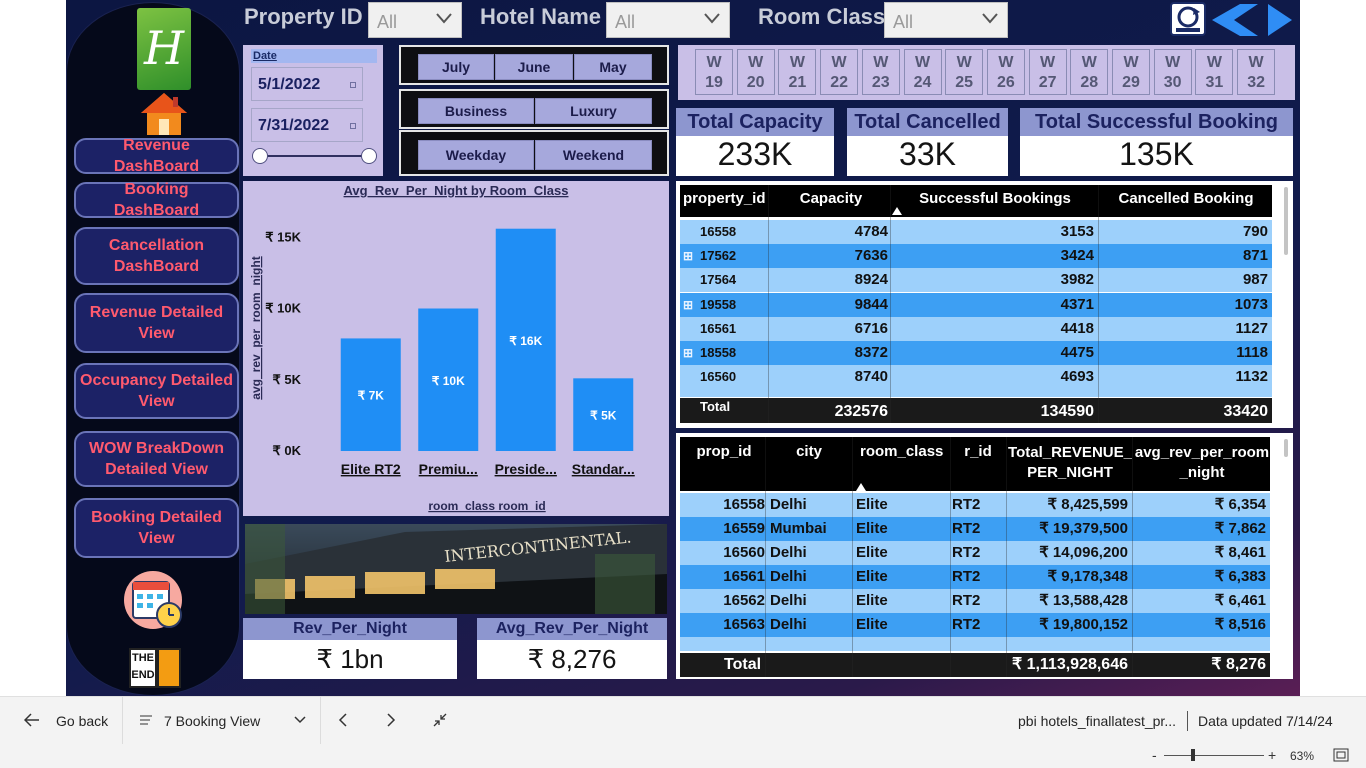 This screenshot has width=1366, height=768. I want to click on table-row: 16559 Mumbai Elite RT2 ₹ 19,379,500 ₹ 7,862, so click(975, 529).